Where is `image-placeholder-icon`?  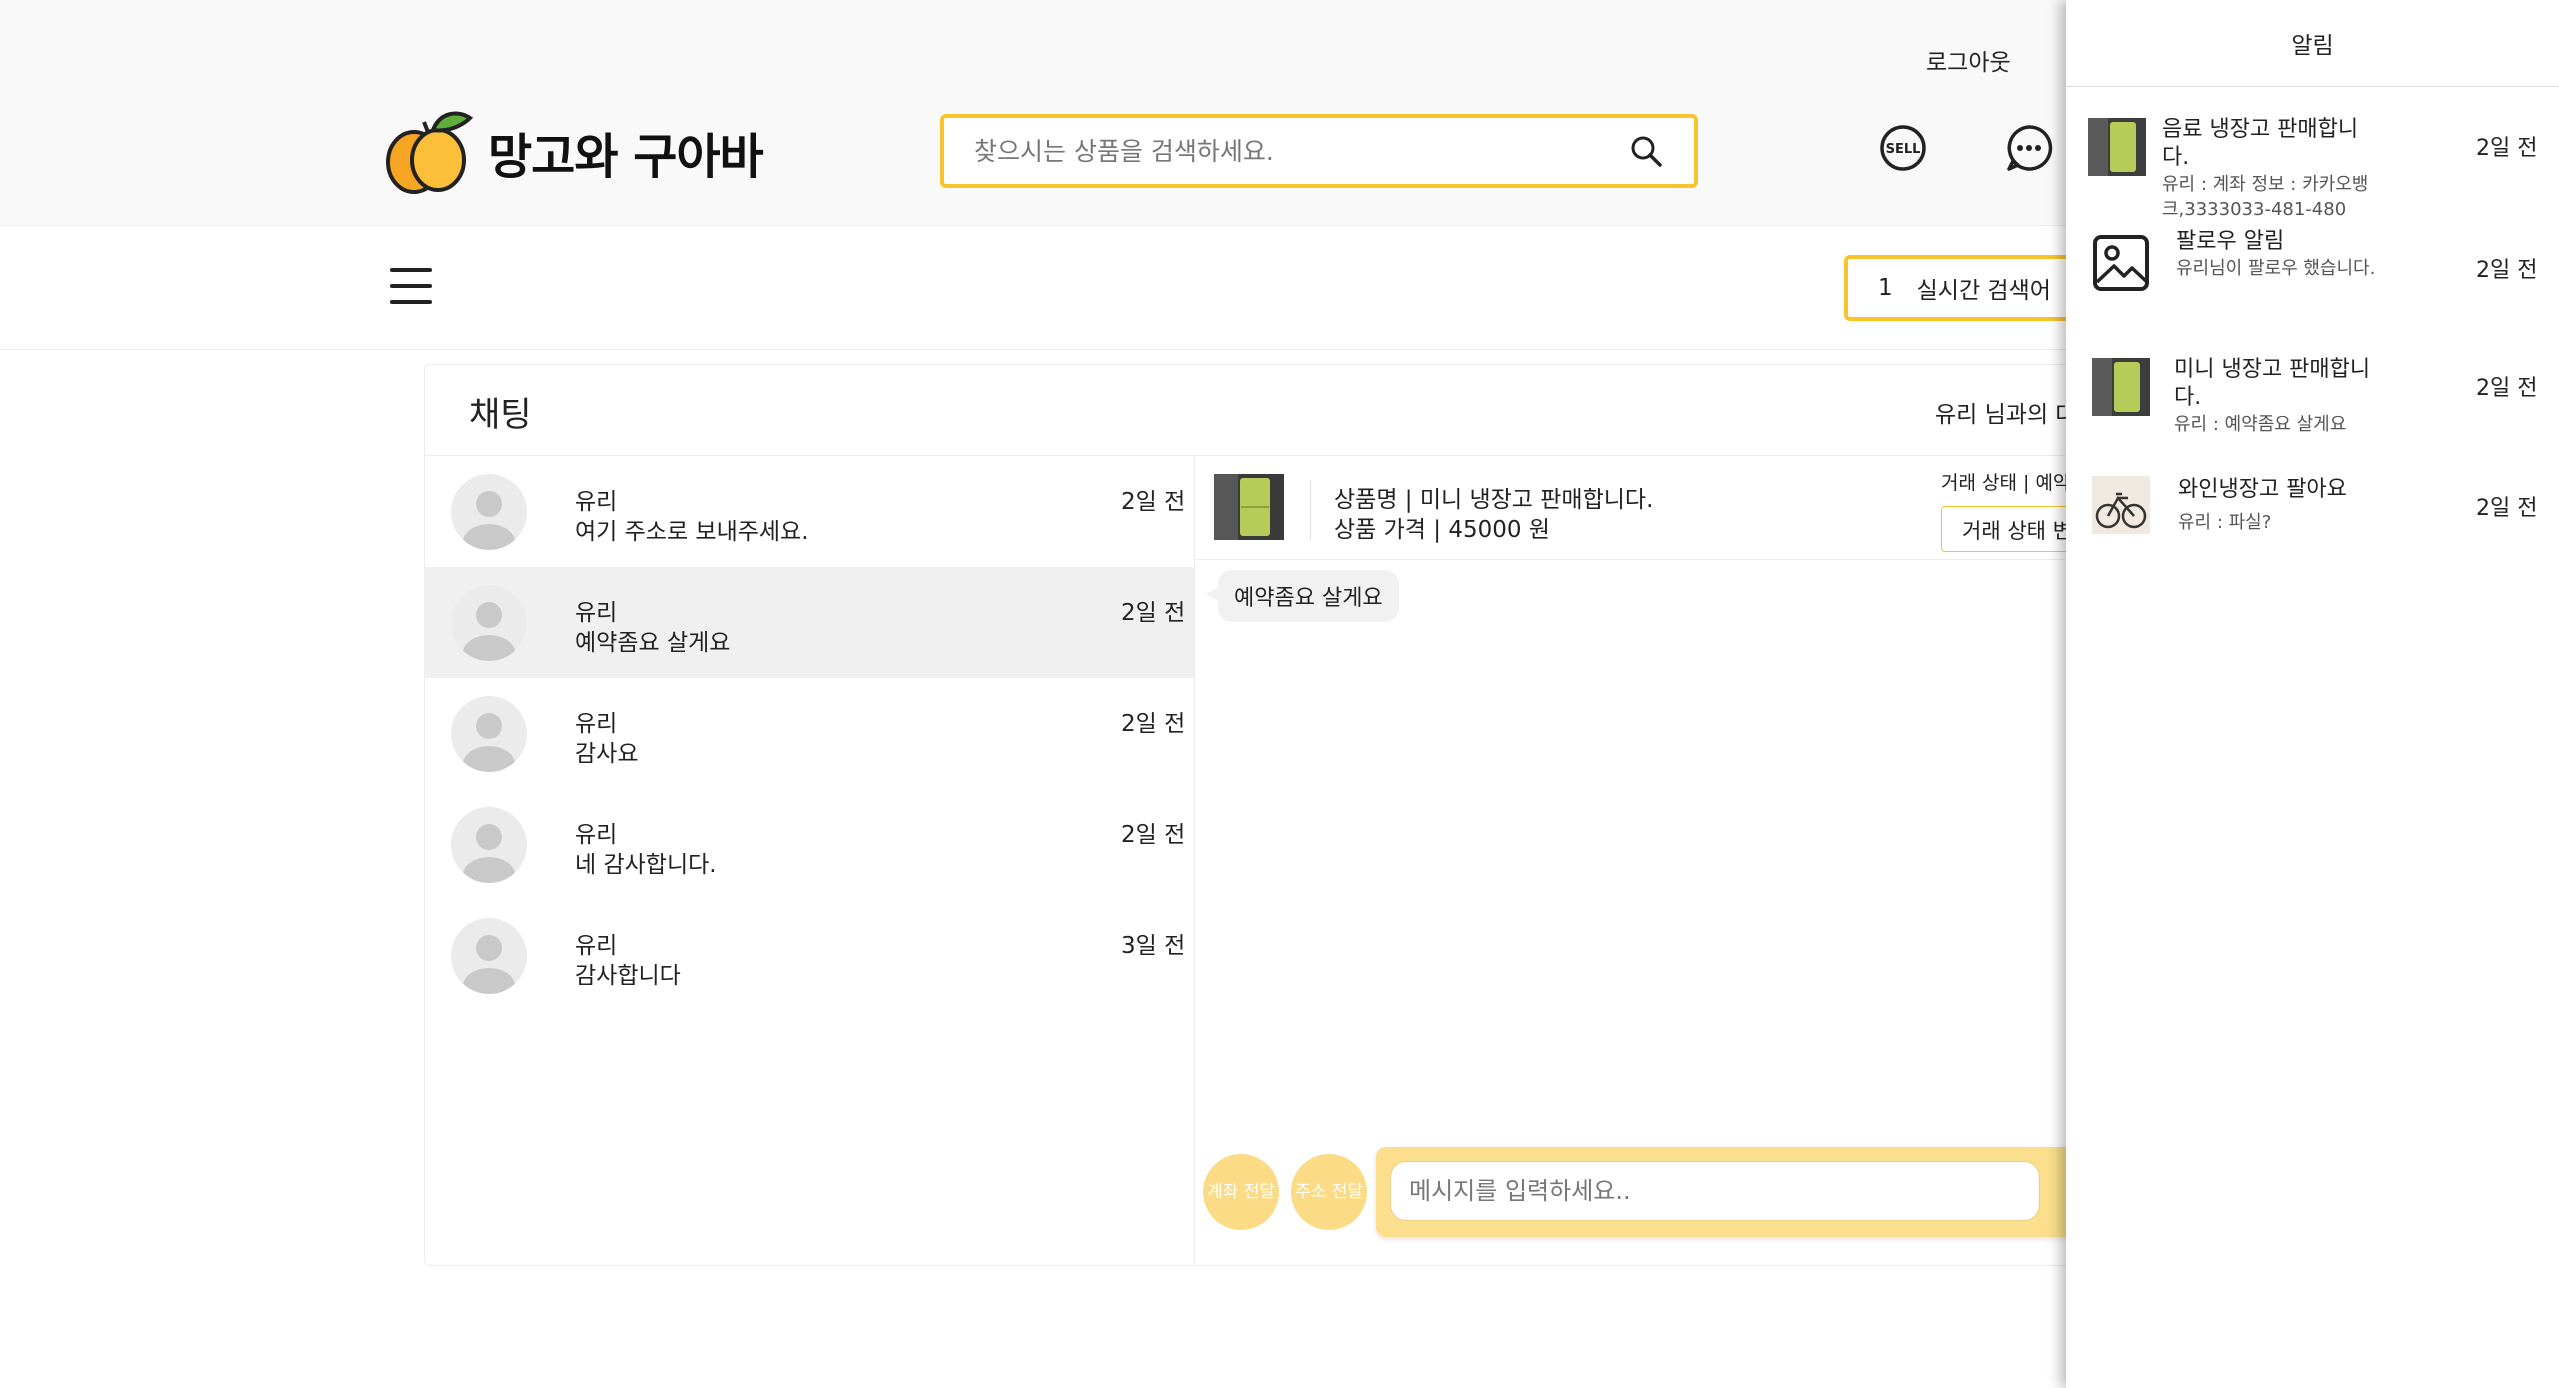
image-placeholder-icon is located at coordinates (2121, 263).